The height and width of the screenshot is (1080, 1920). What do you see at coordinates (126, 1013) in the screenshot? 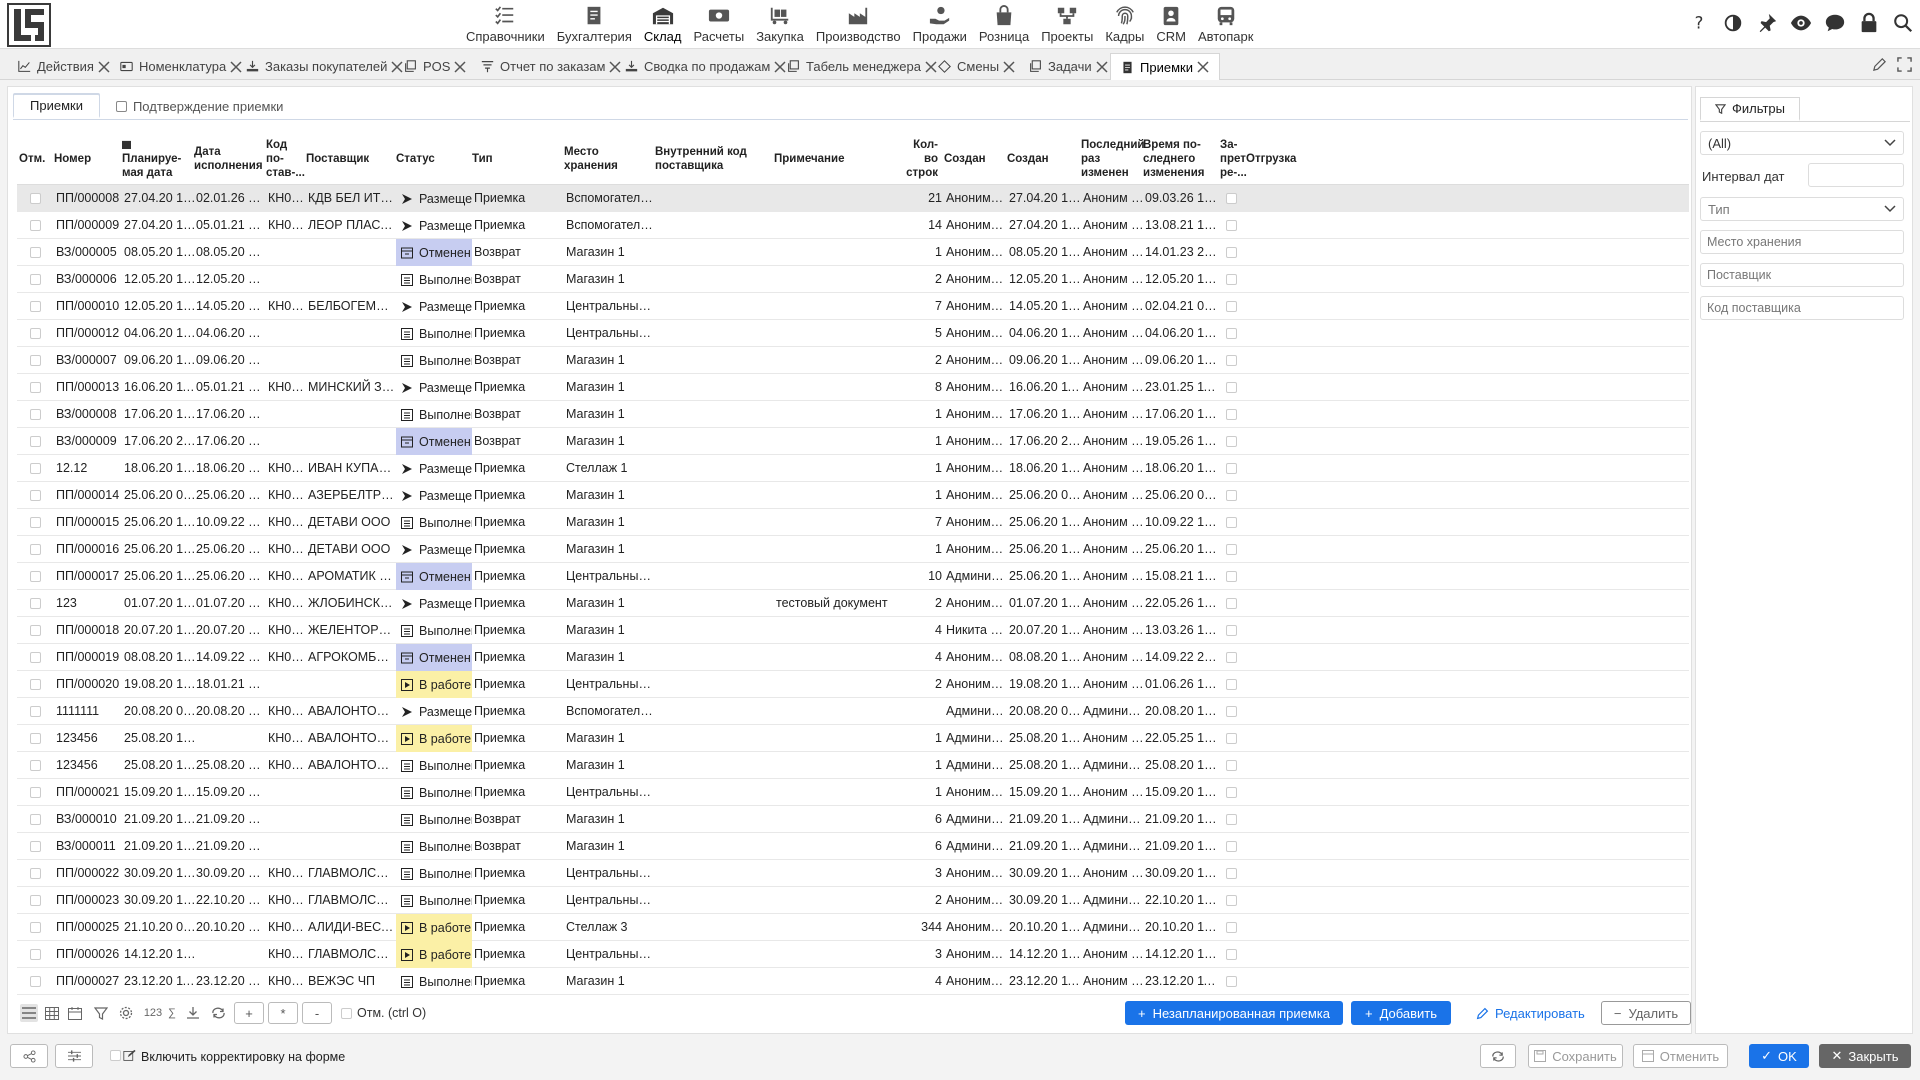
I see `settings-gear-icon` at bounding box center [126, 1013].